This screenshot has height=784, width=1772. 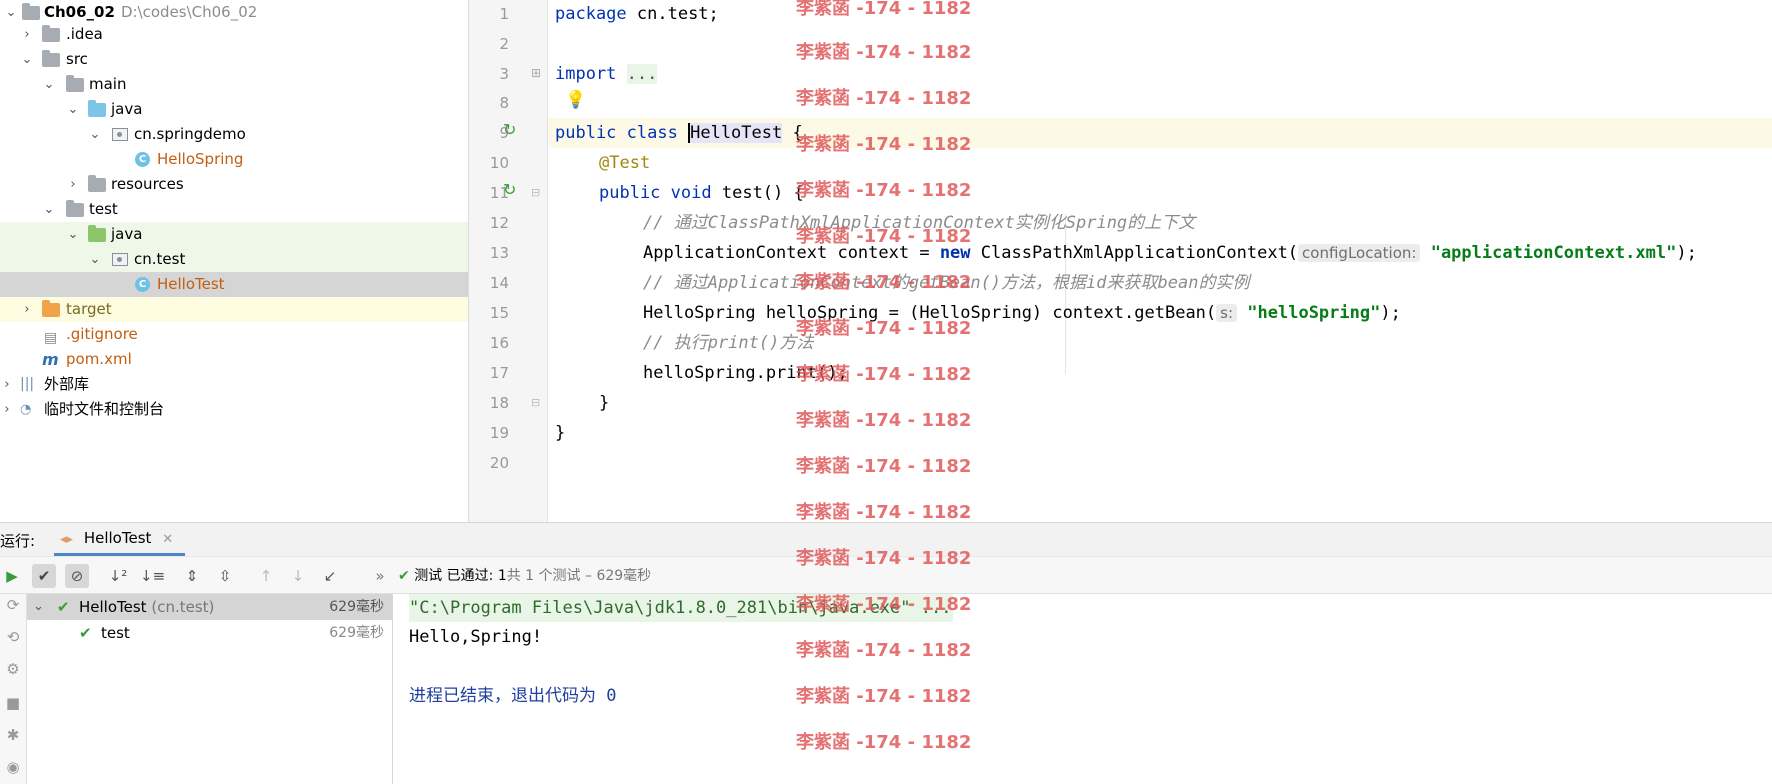 What do you see at coordinates (200, 159) in the screenshot?
I see `tree-item-label: HelloSpring` at bounding box center [200, 159].